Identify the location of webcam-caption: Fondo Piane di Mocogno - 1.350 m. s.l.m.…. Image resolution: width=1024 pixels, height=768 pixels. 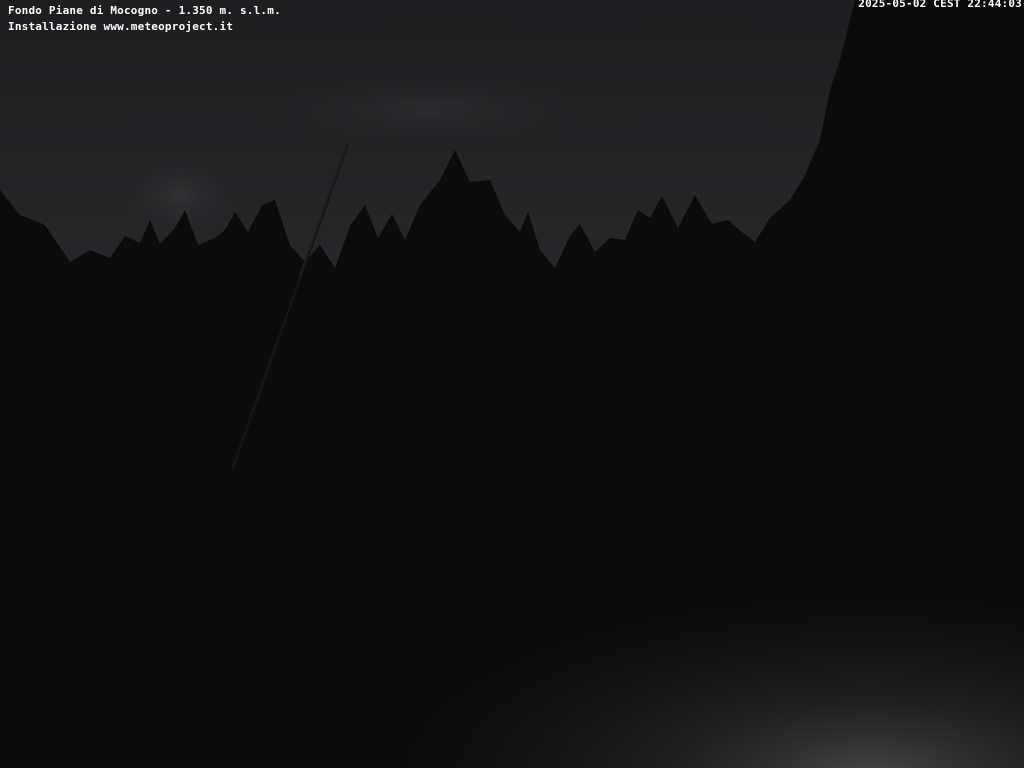
(144, 19).